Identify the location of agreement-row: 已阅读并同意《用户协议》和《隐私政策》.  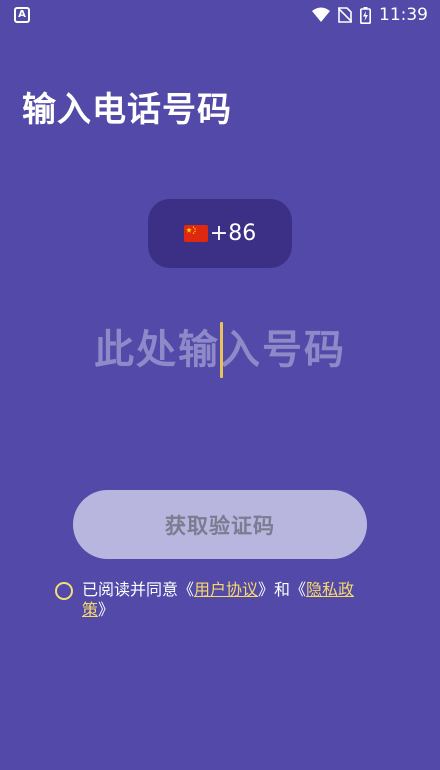
(225, 600).